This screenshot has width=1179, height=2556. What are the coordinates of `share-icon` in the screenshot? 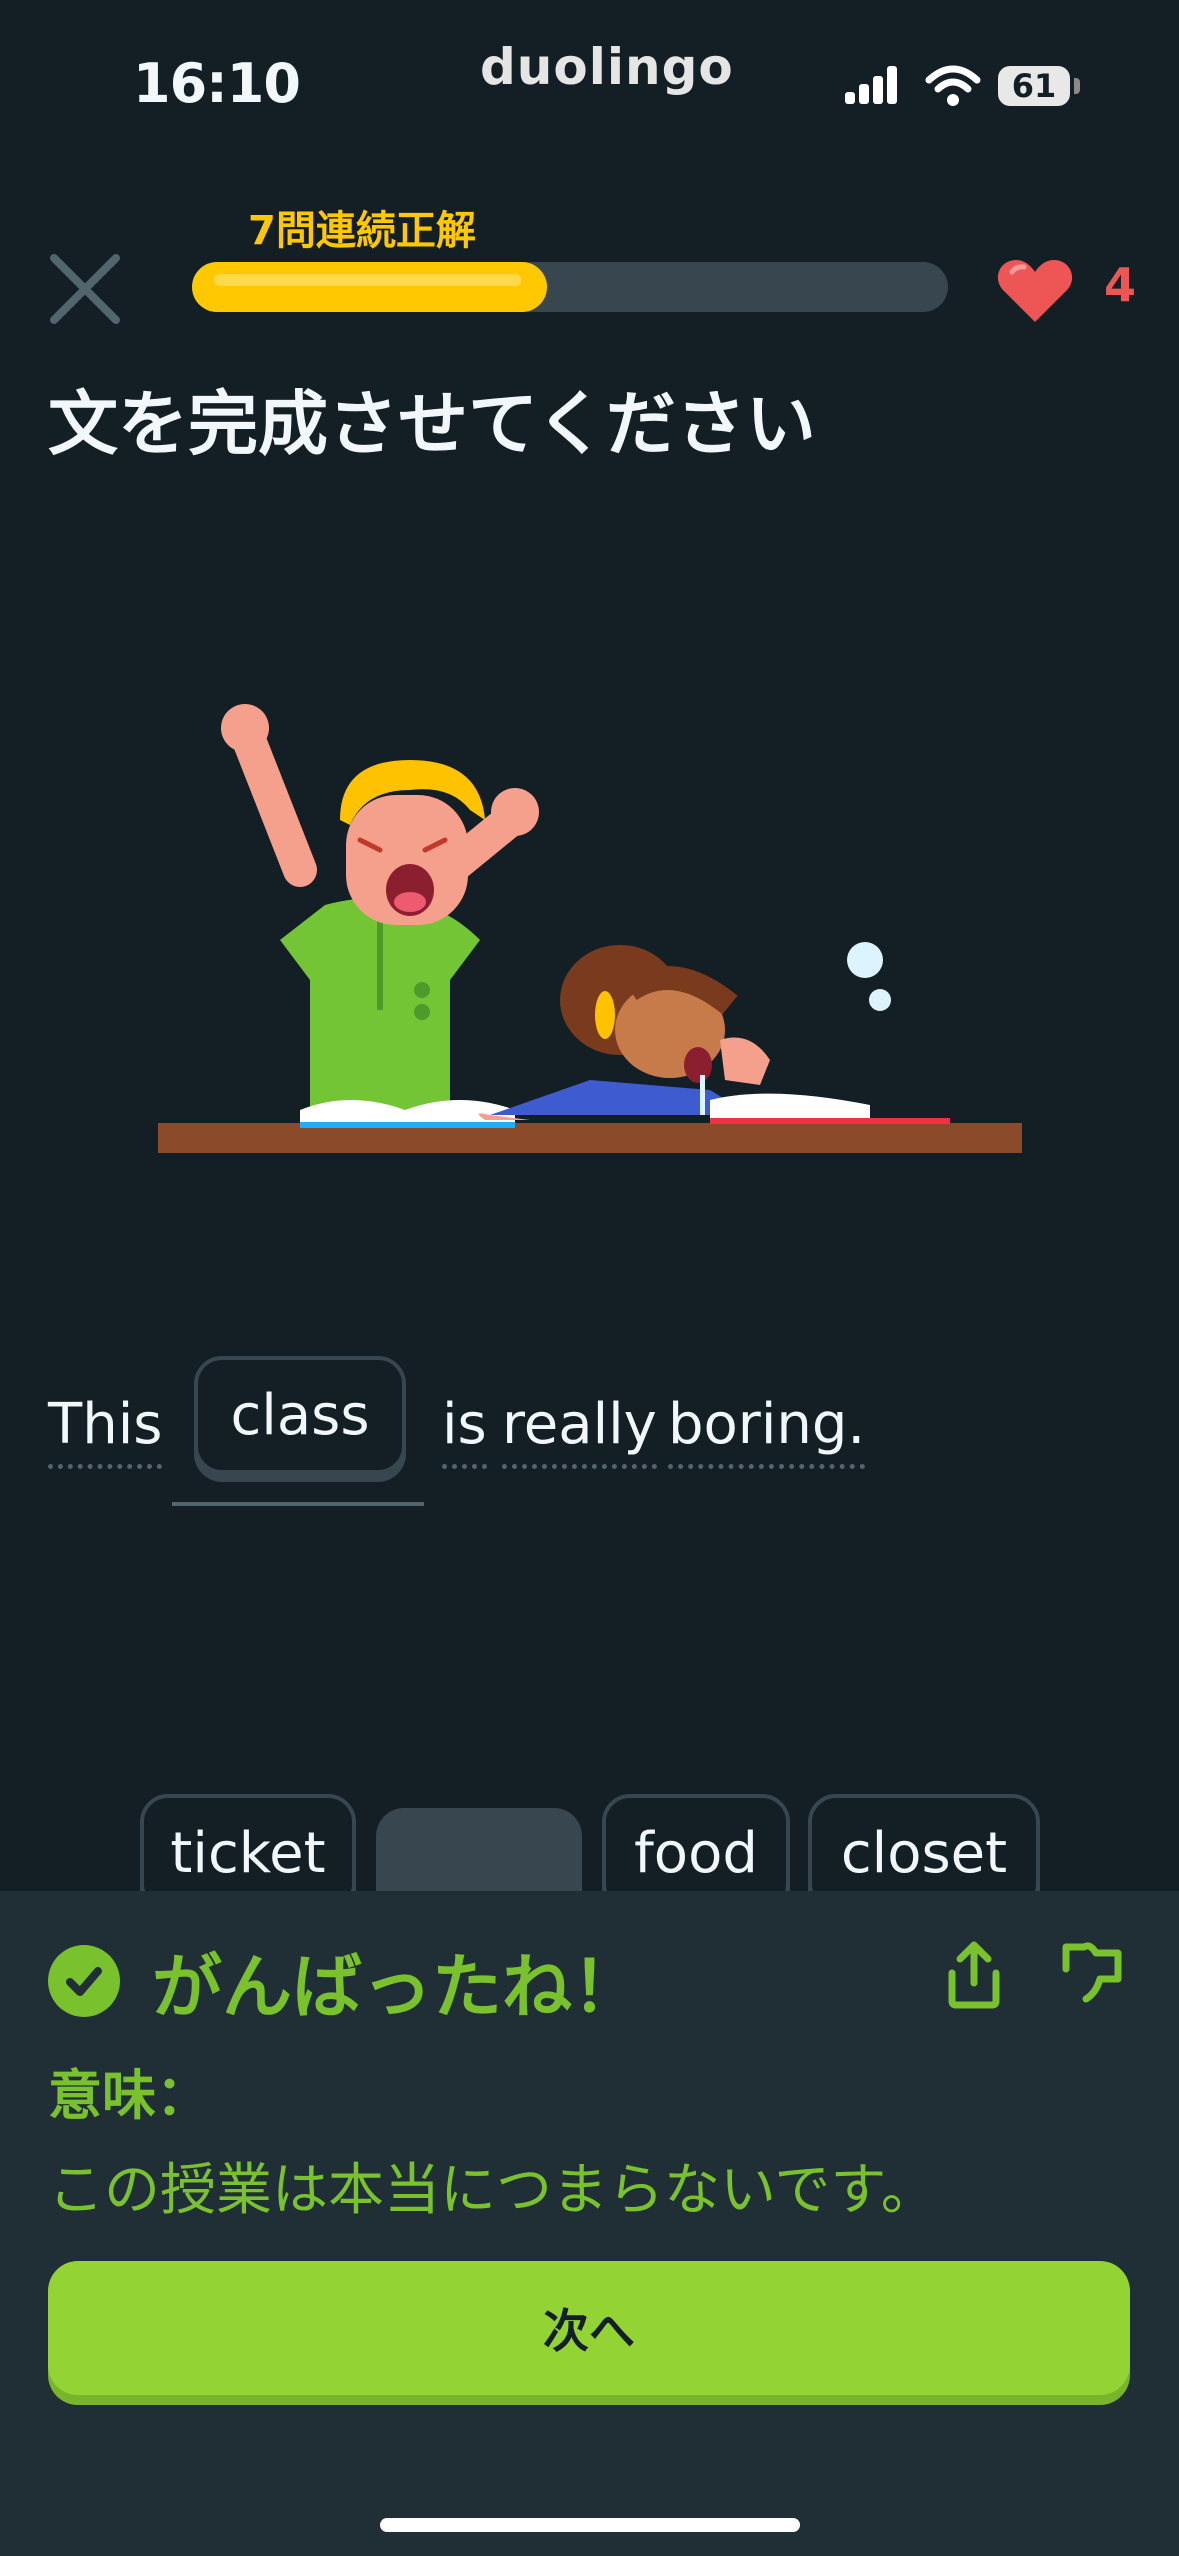 It's located at (974, 1974).